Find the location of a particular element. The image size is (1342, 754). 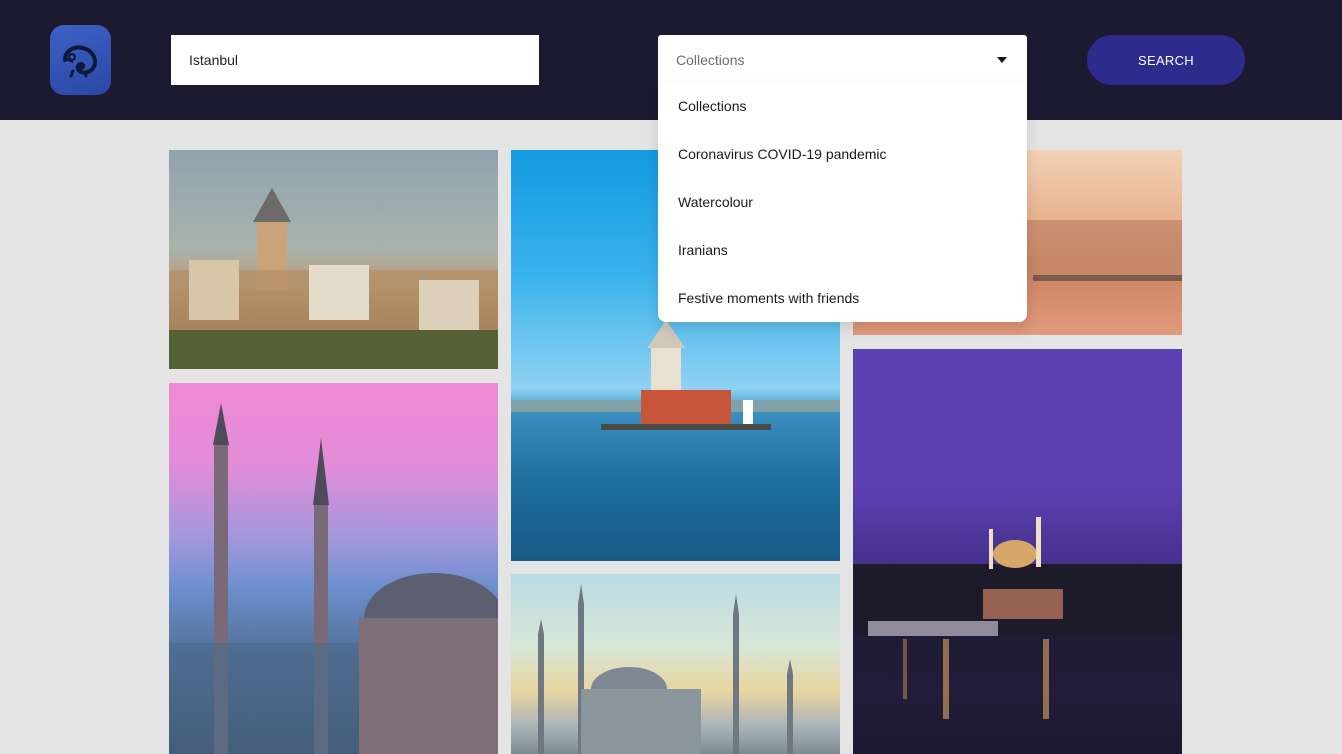

photo-night-city is located at coordinates (1017, 551).